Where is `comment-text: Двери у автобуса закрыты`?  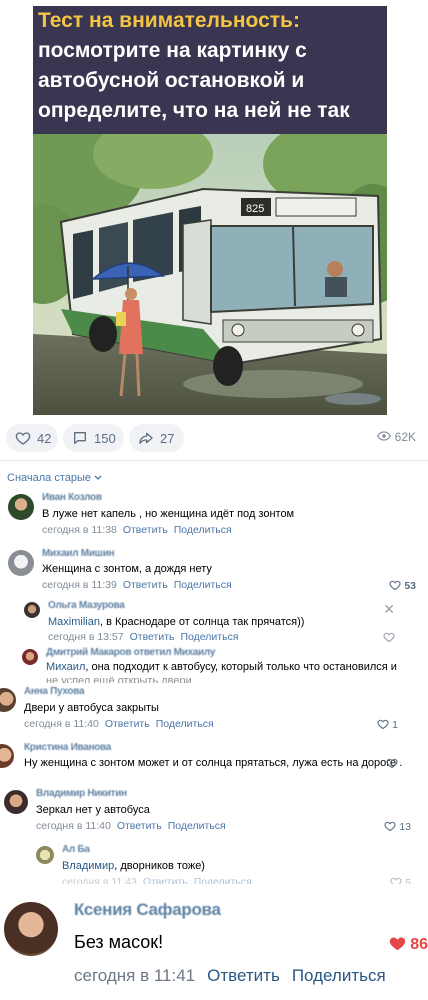
comment-text: Двери у автобуса закрыты is located at coordinates (91, 708).